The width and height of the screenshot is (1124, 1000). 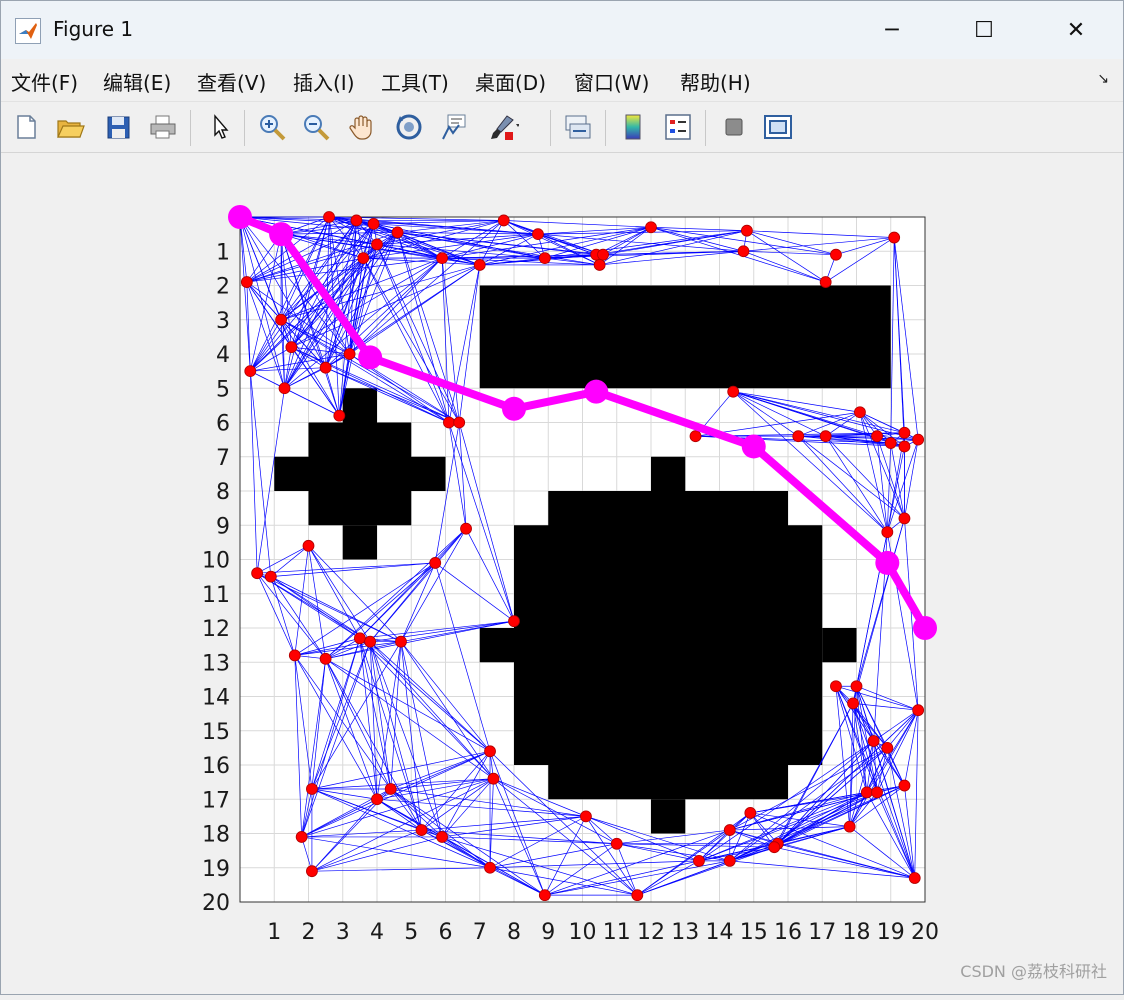 What do you see at coordinates (216, 732) in the screenshot?
I see `y-tick-label: 15` at bounding box center [216, 732].